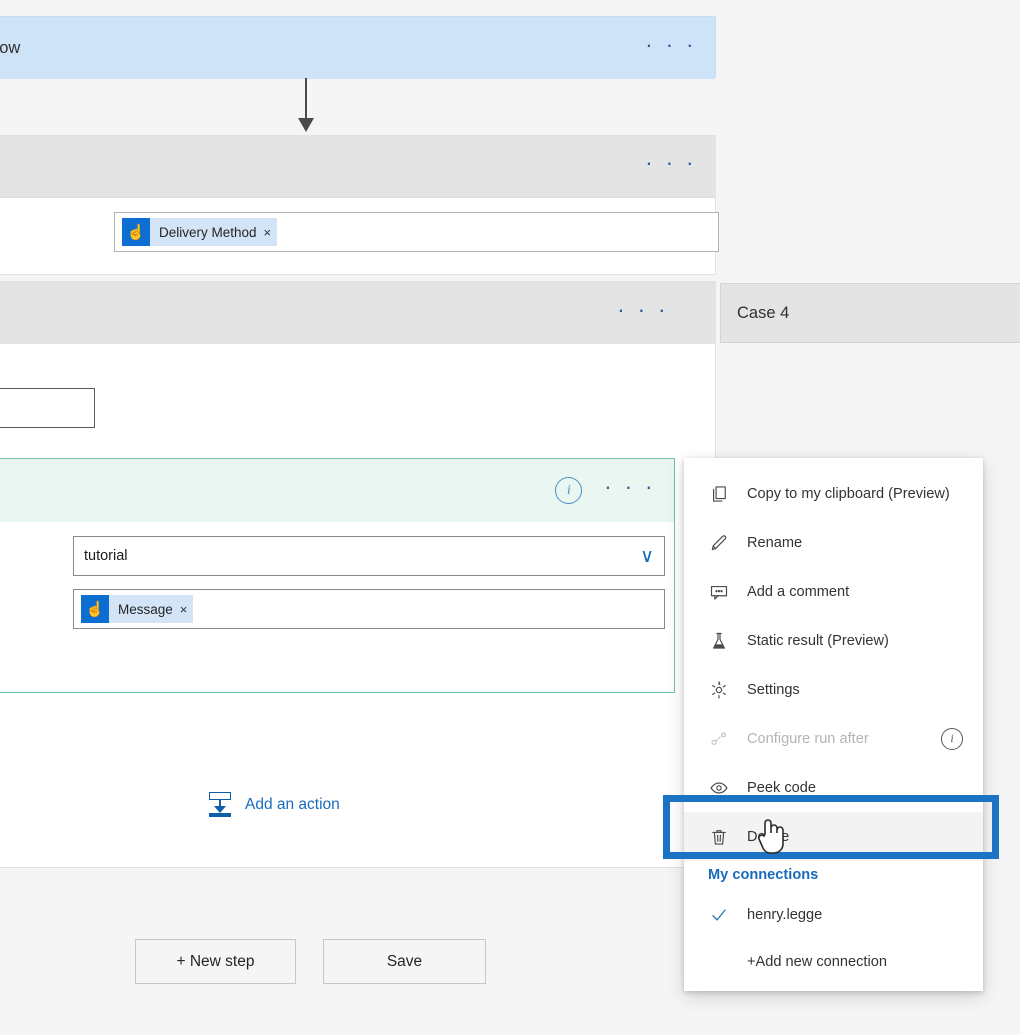 This screenshot has width=1020, height=1035. Describe the element at coordinates (322, 166) in the screenshot. I see `switch-card-title: itch` at that location.